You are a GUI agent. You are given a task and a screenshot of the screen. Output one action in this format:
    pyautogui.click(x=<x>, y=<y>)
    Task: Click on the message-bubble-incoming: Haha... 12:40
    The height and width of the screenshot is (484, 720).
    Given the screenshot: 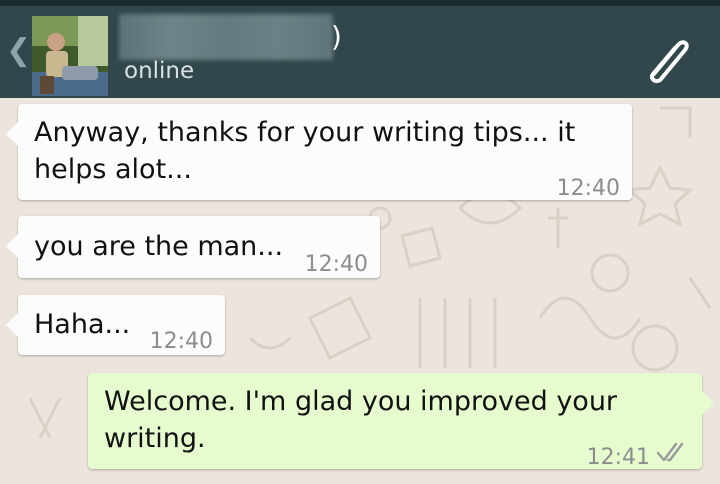 What is the action you would take?
    pyautogui.click(x=115, y=325)
    